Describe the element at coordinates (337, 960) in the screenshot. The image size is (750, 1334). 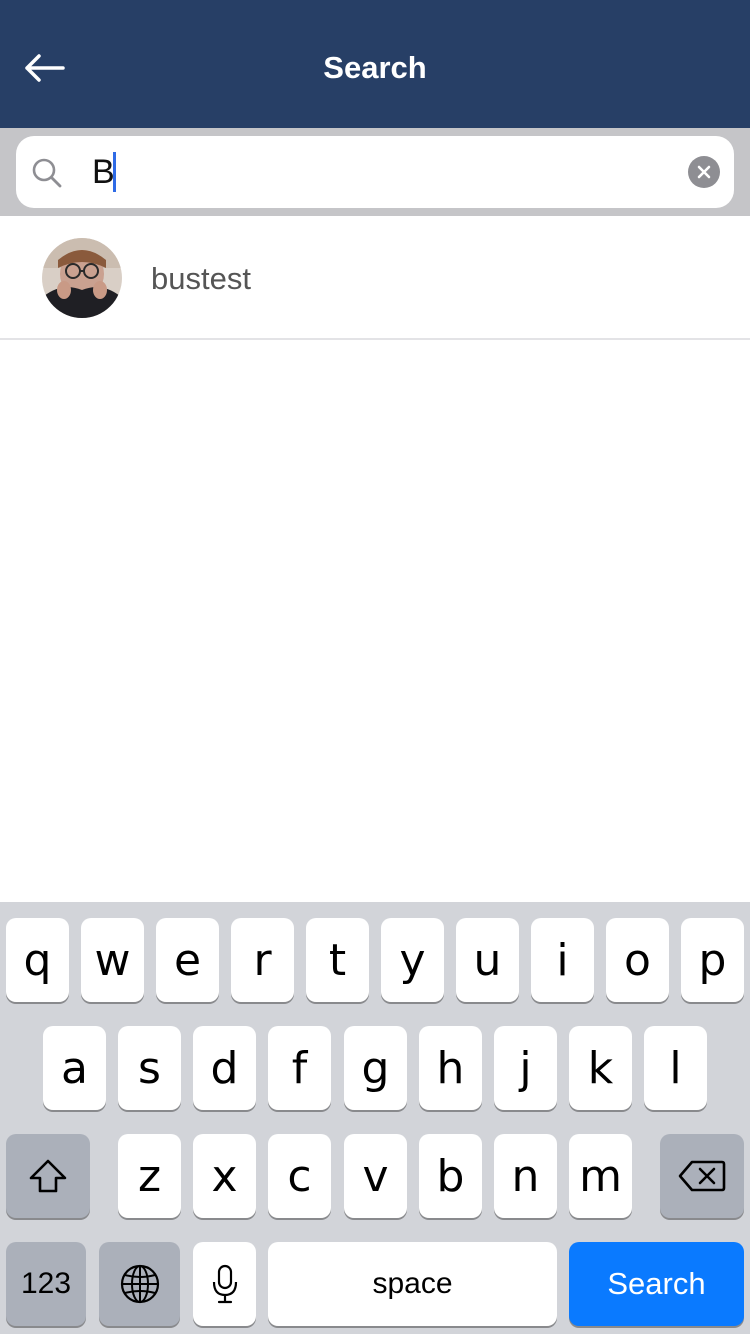
I see `key-t: t` at that location.